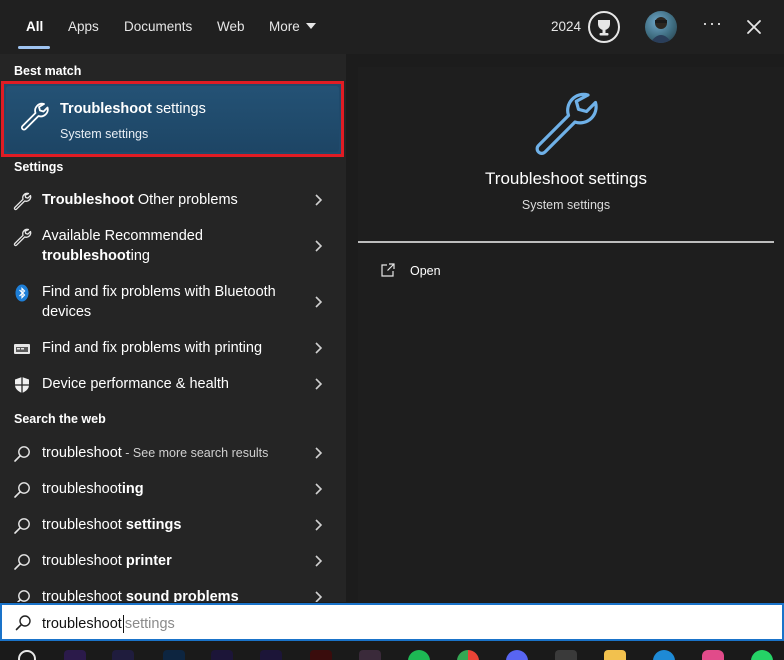  I want to click on search-suggestion: settings, so click(149, 623).